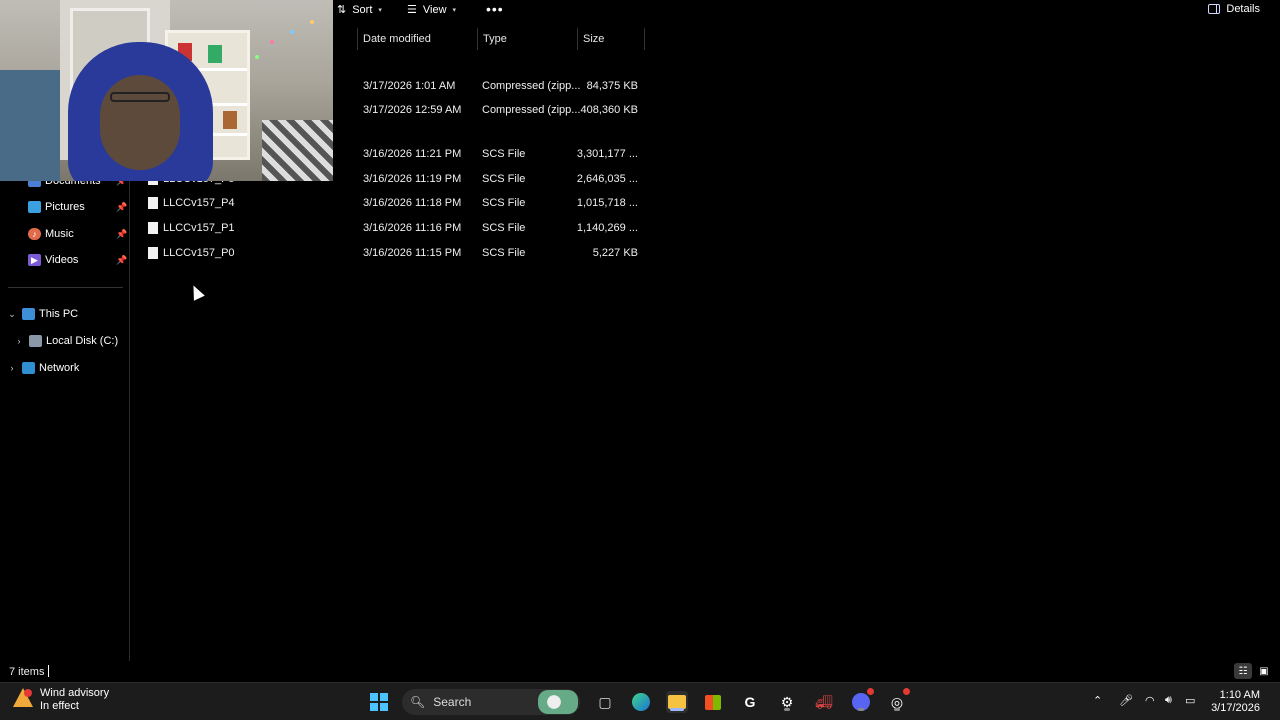 The width and height of the screenshot is (1280, 720). I want to click on file-date-modified: 3/16/2026 11:16 PM, so click(412, 228).